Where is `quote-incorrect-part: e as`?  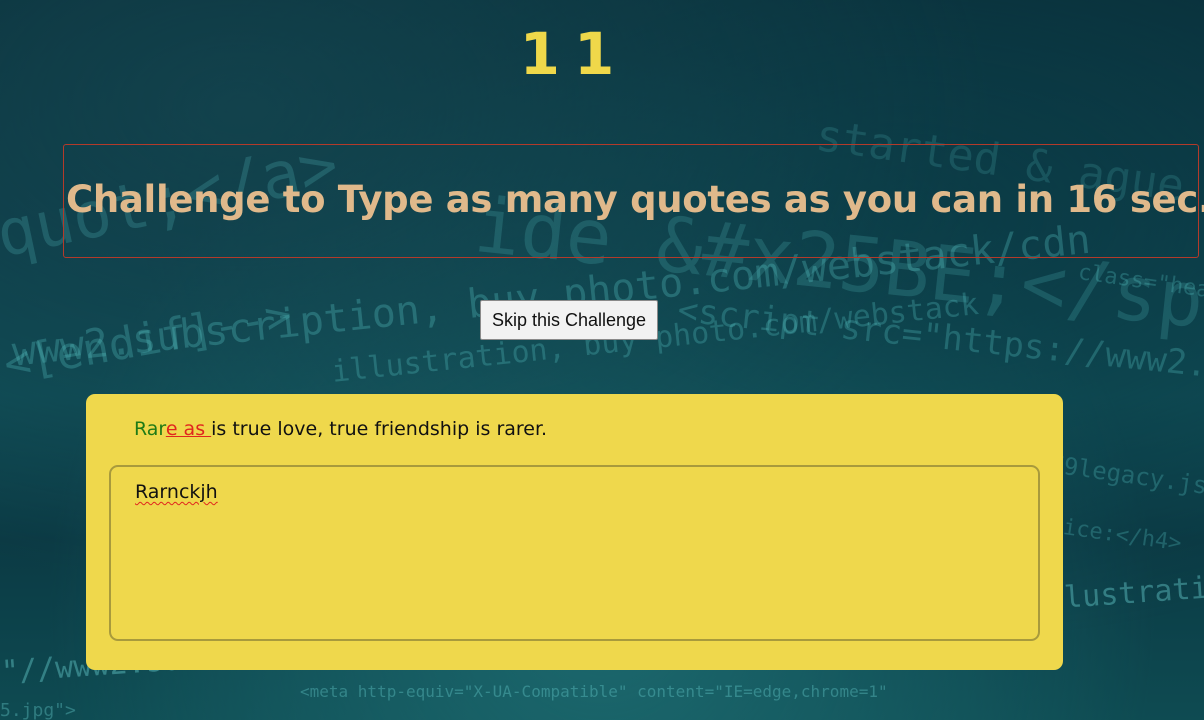
quote-incorrect-part: e as is located at coordinates (188, 429).